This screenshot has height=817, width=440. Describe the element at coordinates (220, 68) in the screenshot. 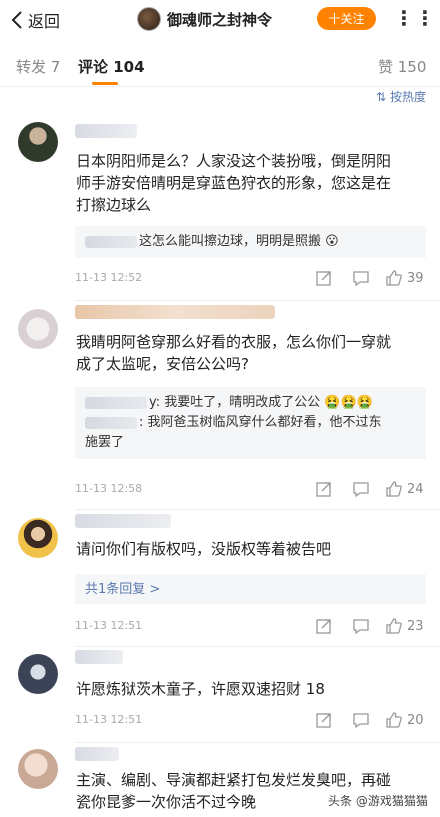

I see `tab-bar: 转发 7 评论 104 赞 150` at that location.